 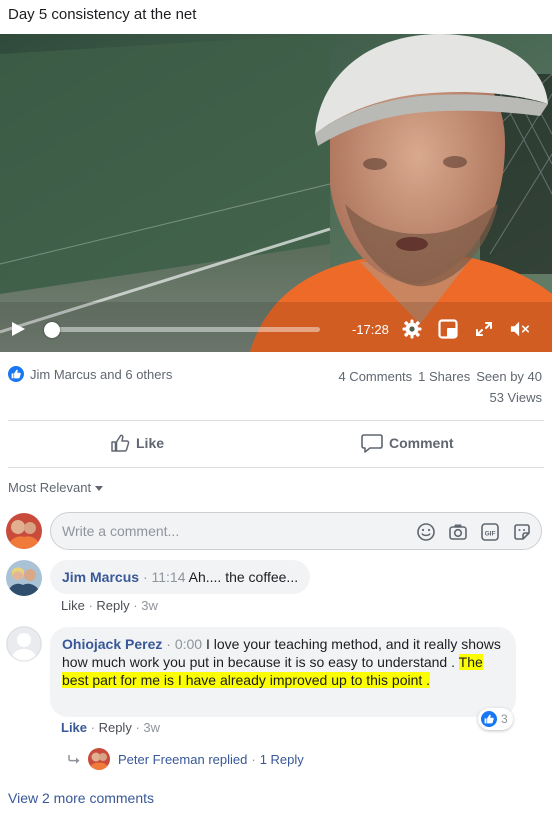 I want to click on comment-author: Jim Marcus, so click(x=100, y=577).